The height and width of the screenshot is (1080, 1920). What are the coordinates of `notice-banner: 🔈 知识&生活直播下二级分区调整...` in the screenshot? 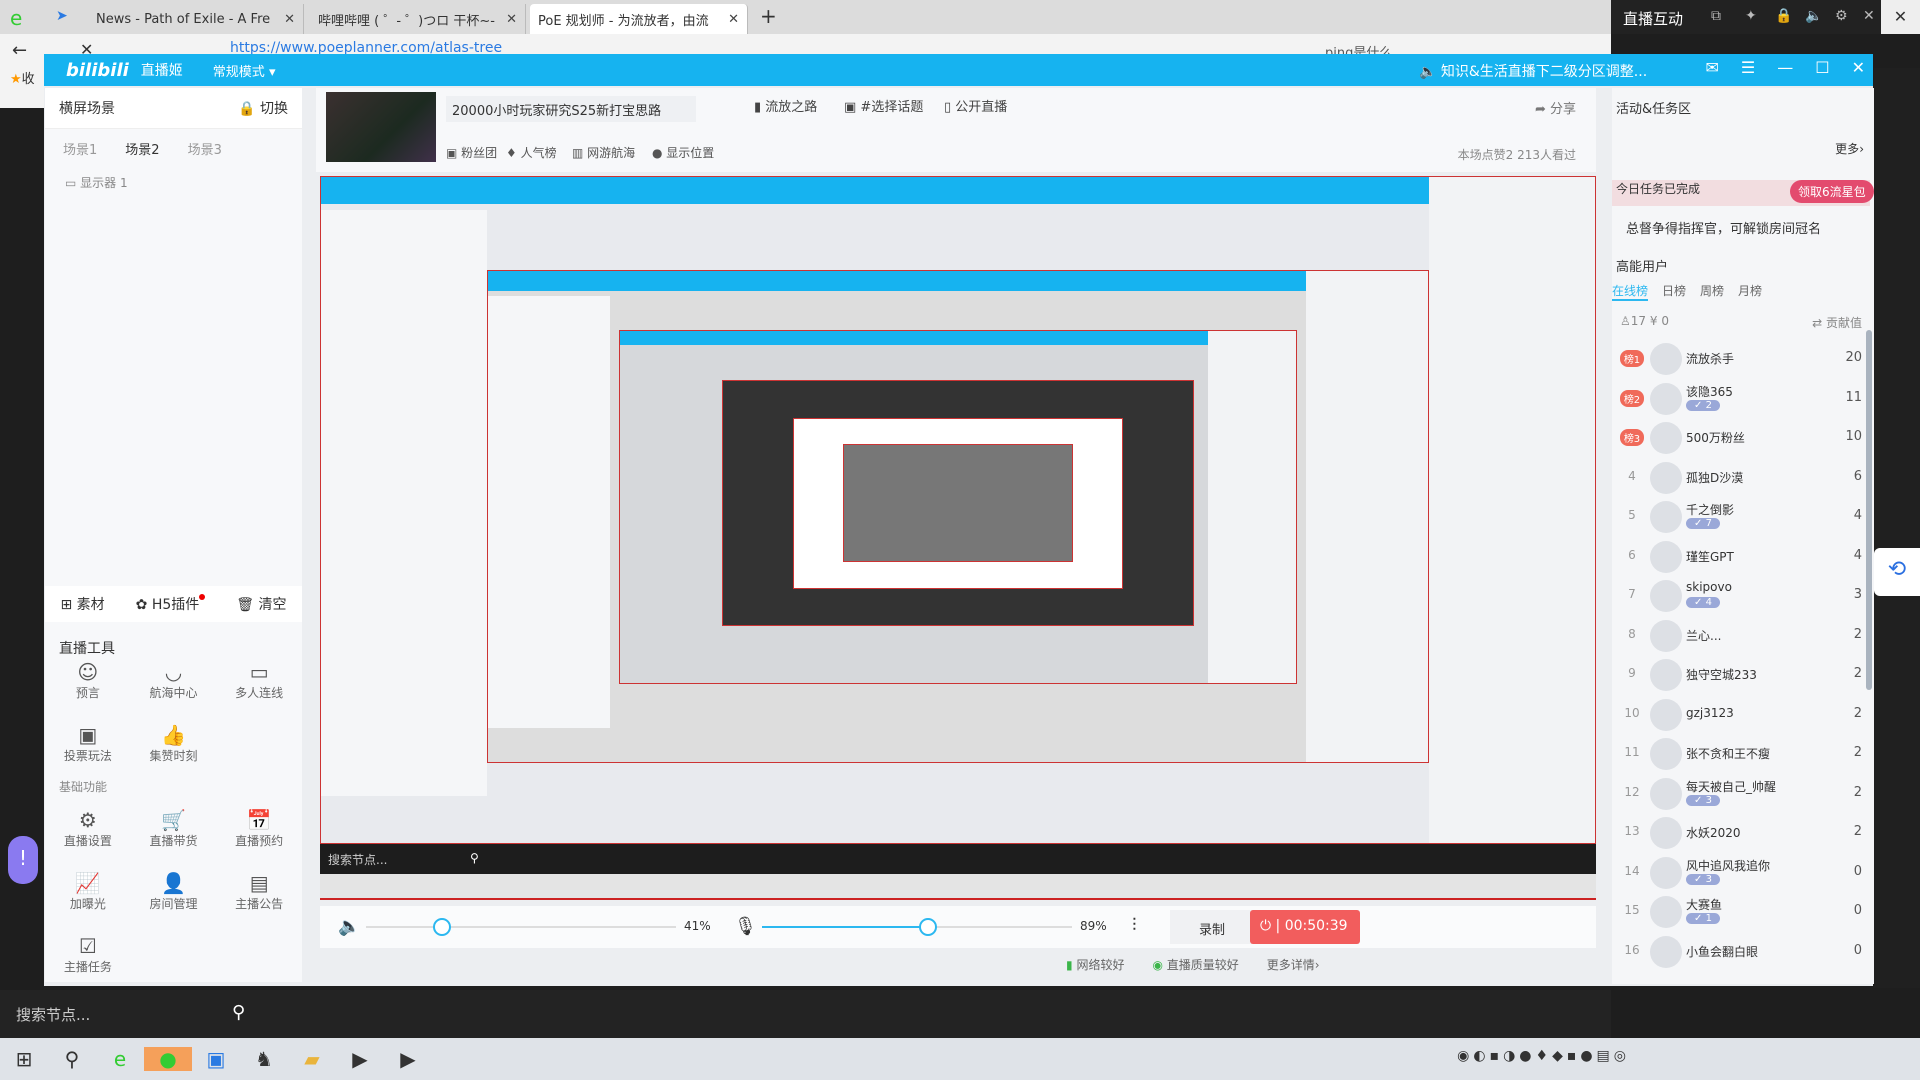 It's located at (1533, 71).